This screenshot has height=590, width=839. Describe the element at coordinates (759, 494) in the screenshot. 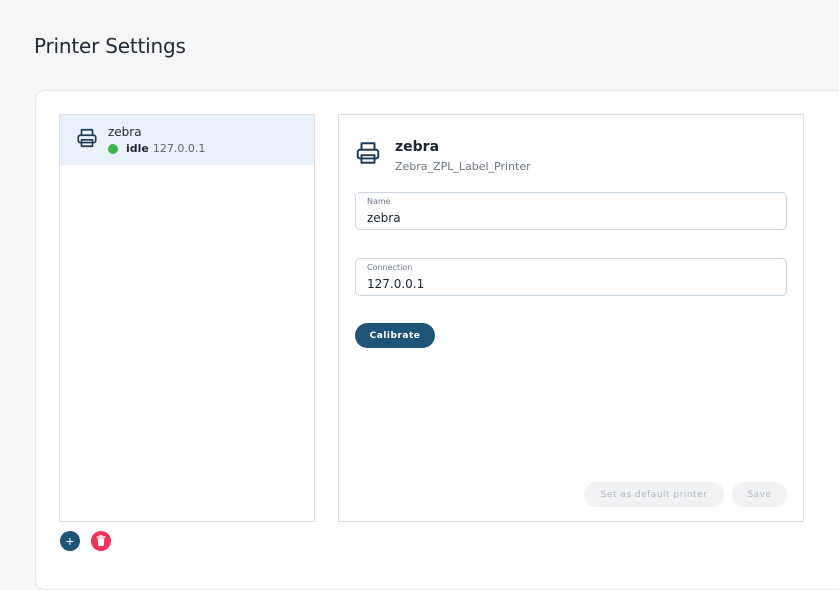

I see `save-button: Save` at that location.